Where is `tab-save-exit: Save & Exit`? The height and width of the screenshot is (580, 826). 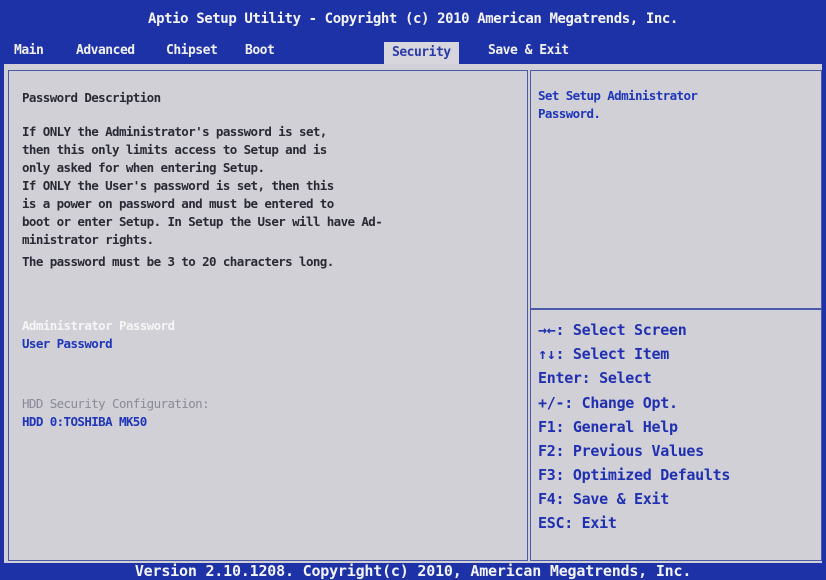 tab-save-exit: Save & Exit is located at coordinates (528, 51).